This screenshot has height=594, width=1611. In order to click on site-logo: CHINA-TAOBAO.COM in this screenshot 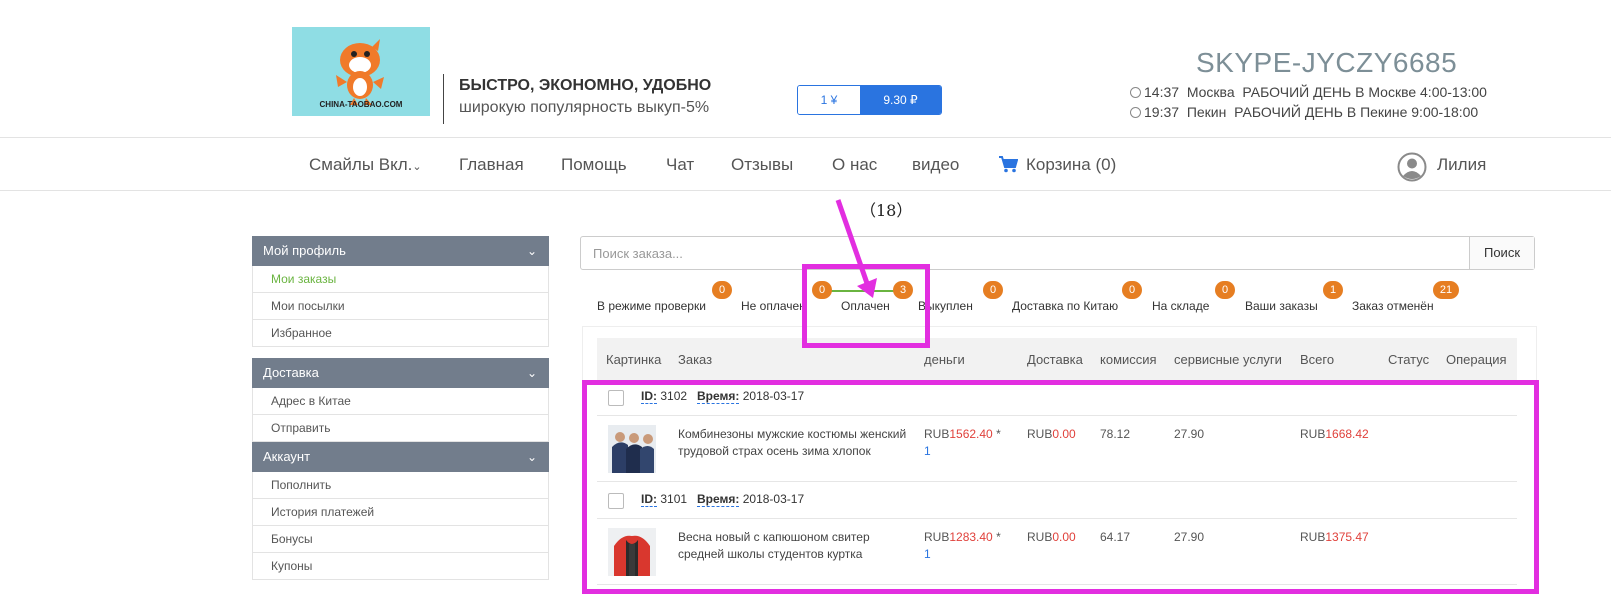, I will do `click(361, 71)`.